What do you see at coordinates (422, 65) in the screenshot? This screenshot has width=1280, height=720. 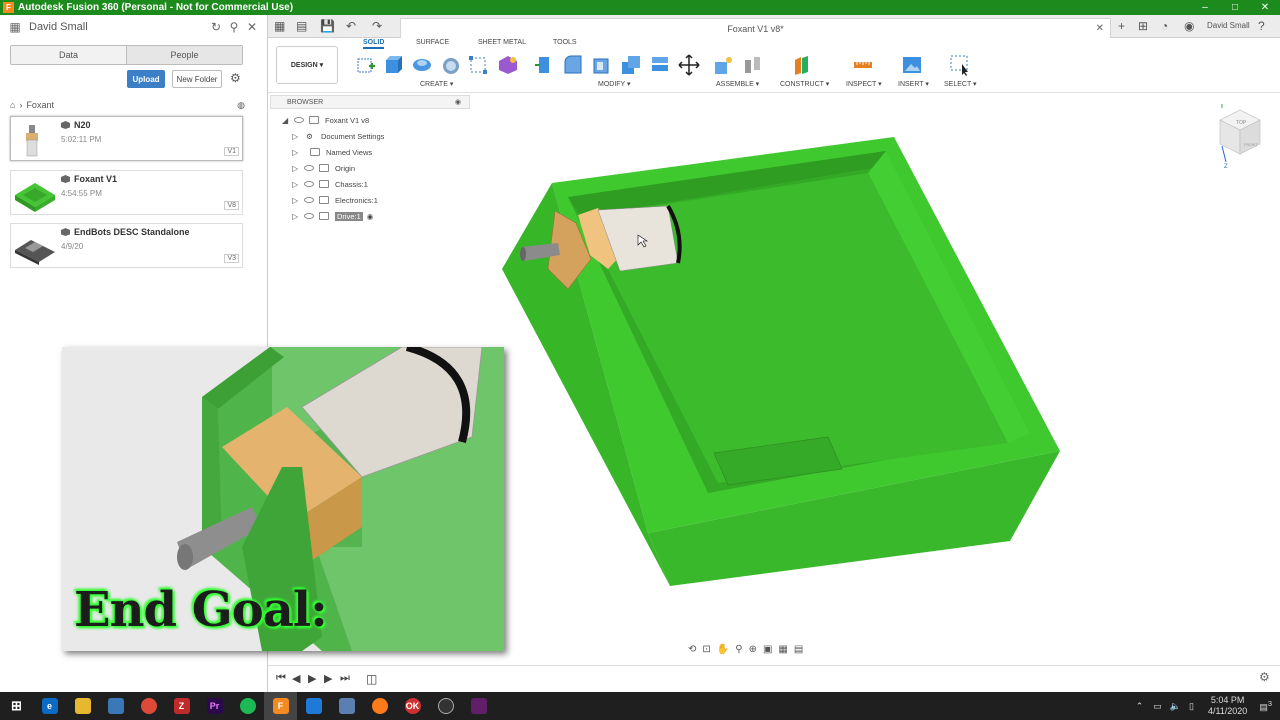 I see `revolve-icon` at bounding box center [422, 65].